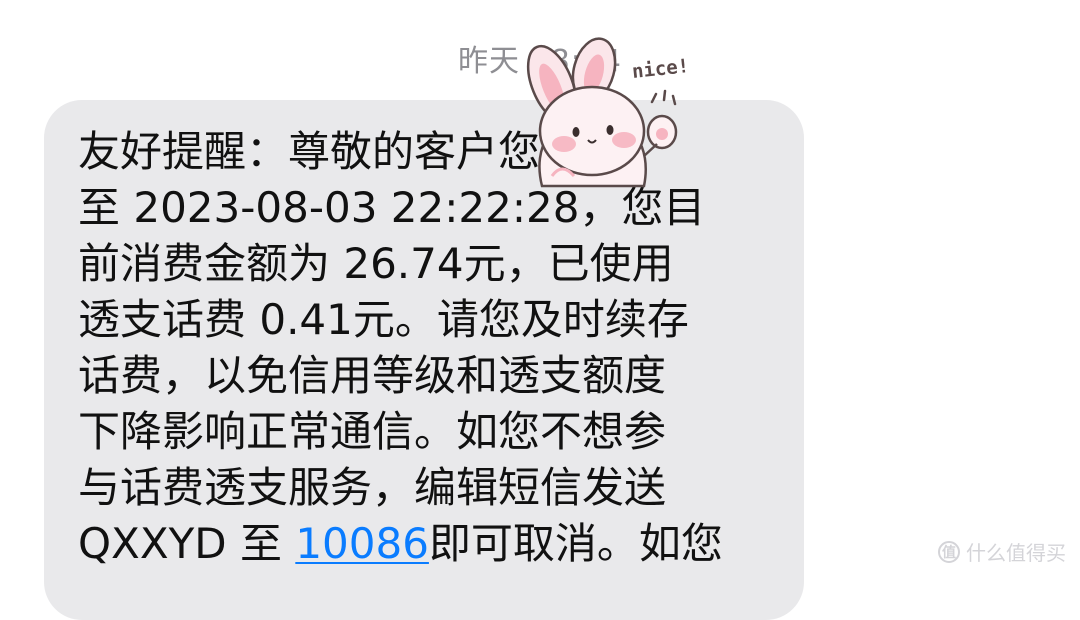 The image size is (1080, 620). Describe the element at coordinates (372, 375) in the screenshot. I see `message-line: 话费，以免信用等级和透支额度` at that location.